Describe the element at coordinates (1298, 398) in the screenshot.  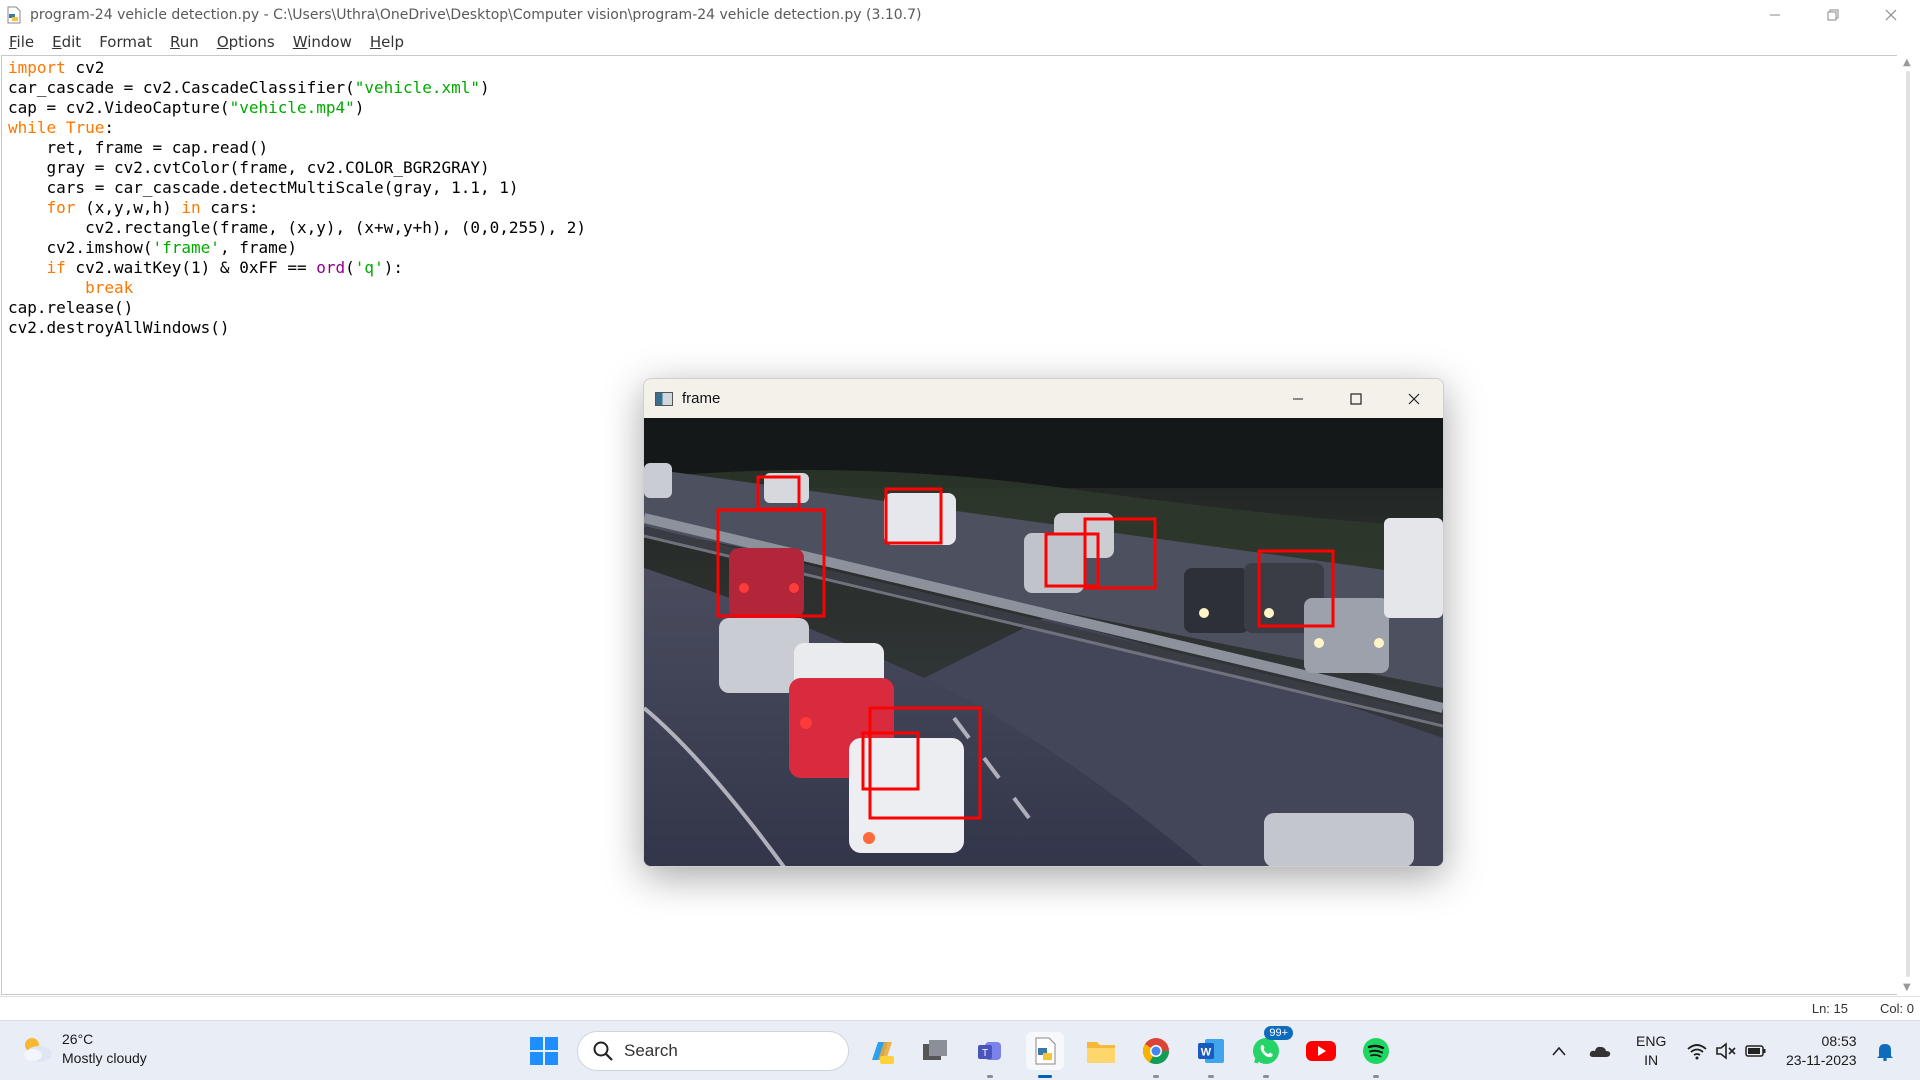
I see `frame-minimize-button` at that location.